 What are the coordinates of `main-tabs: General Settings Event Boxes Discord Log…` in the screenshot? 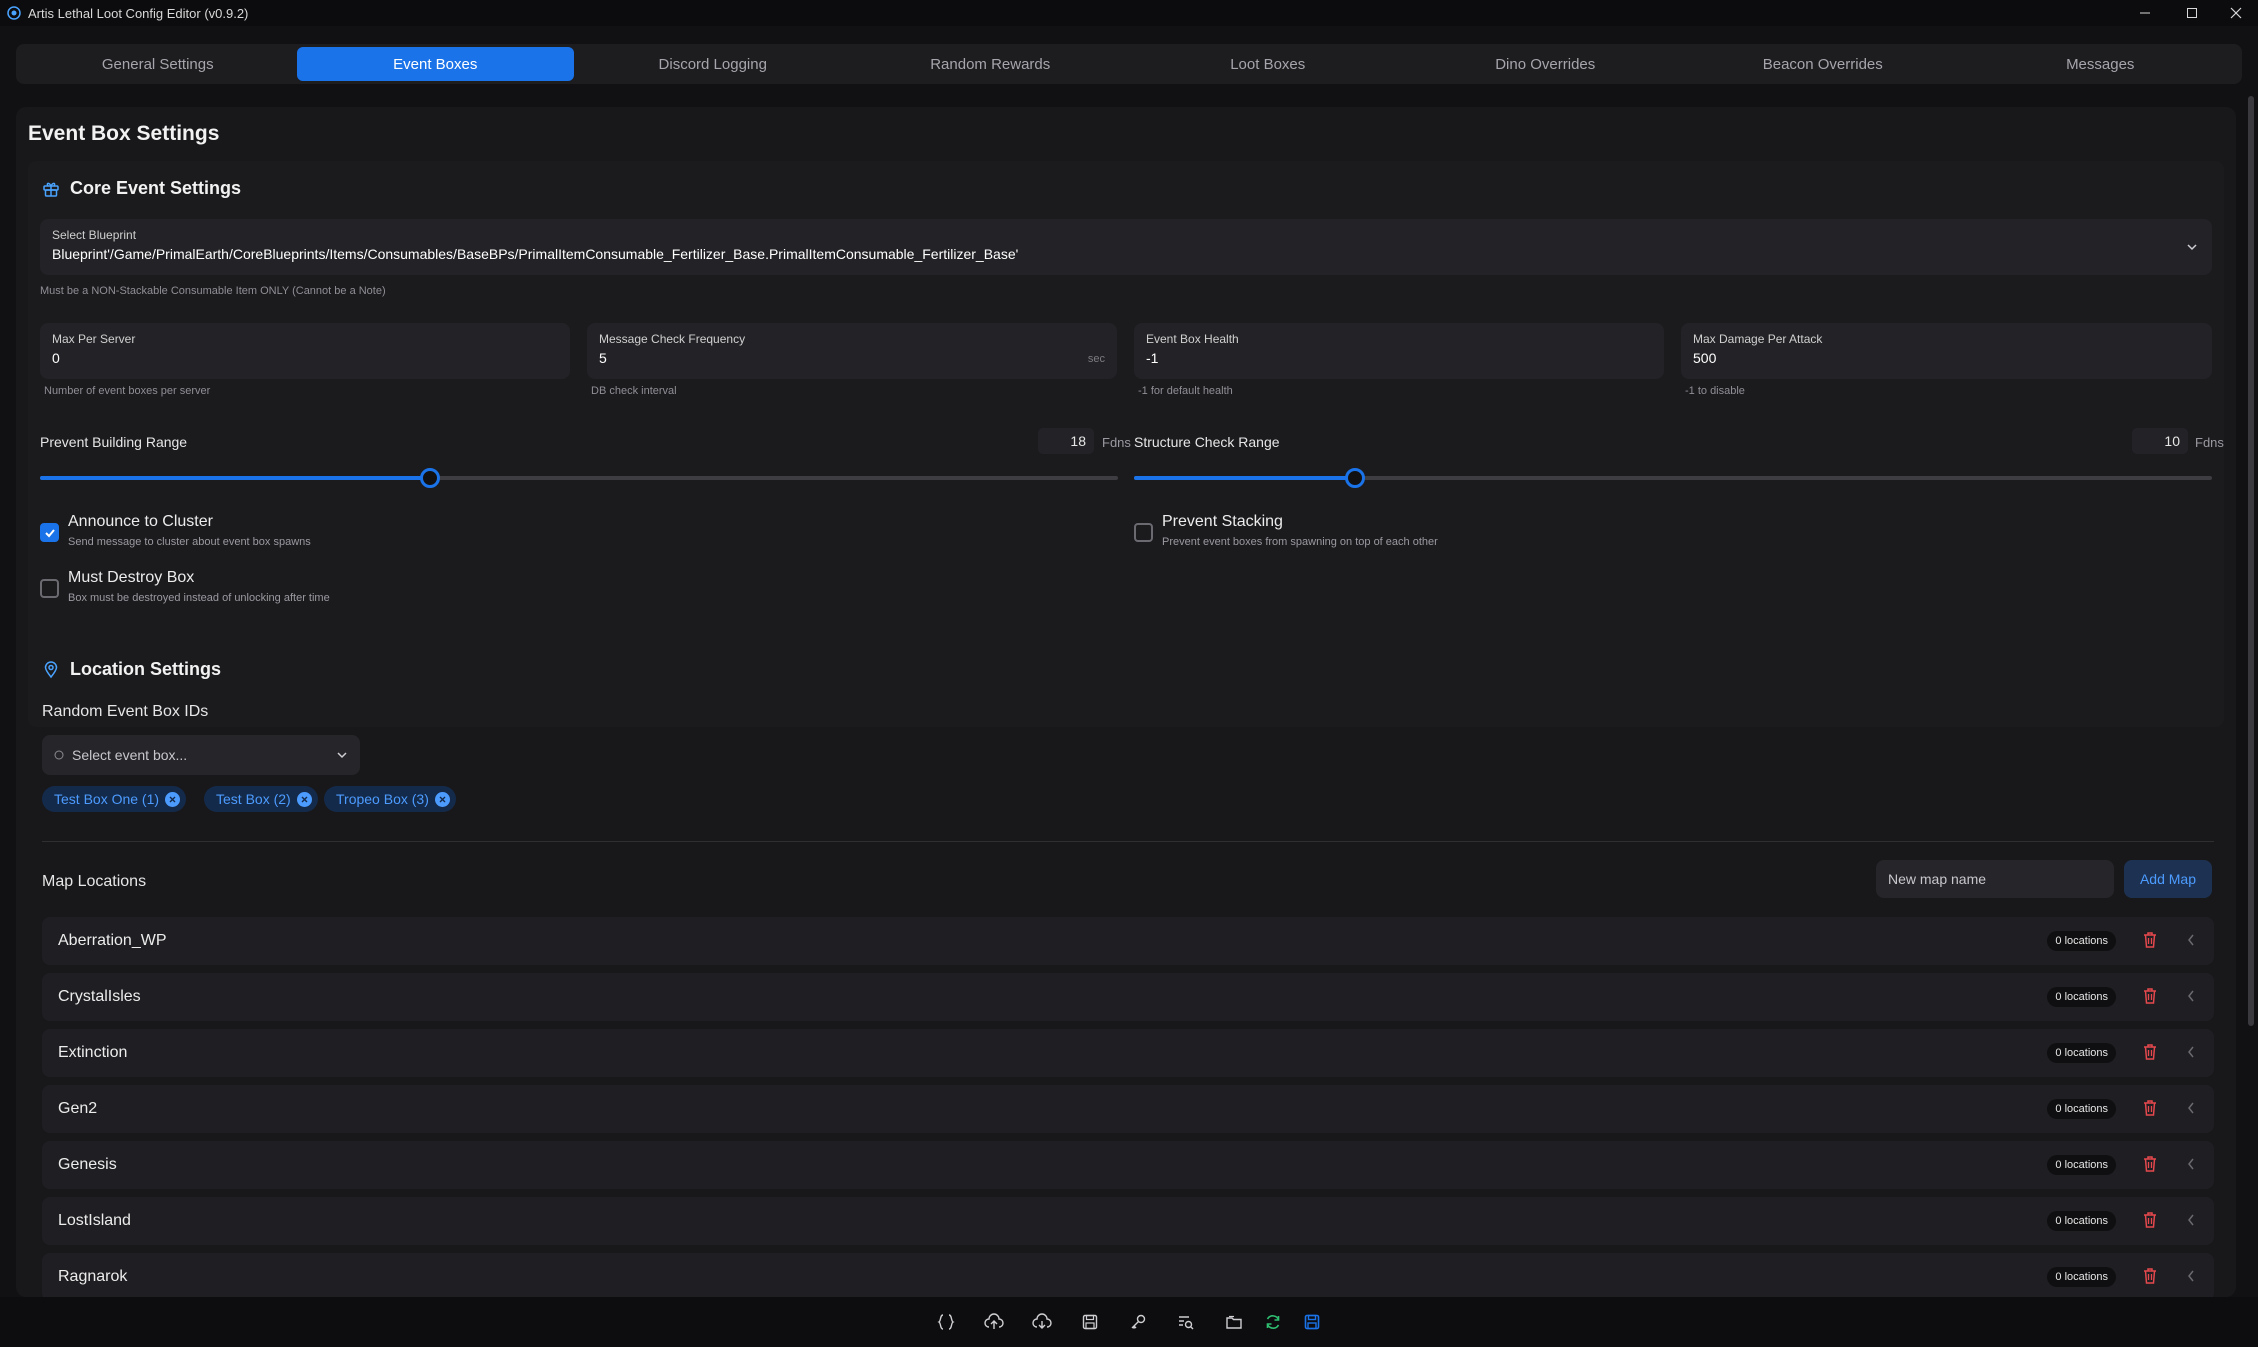 It's located at (1129, 64).